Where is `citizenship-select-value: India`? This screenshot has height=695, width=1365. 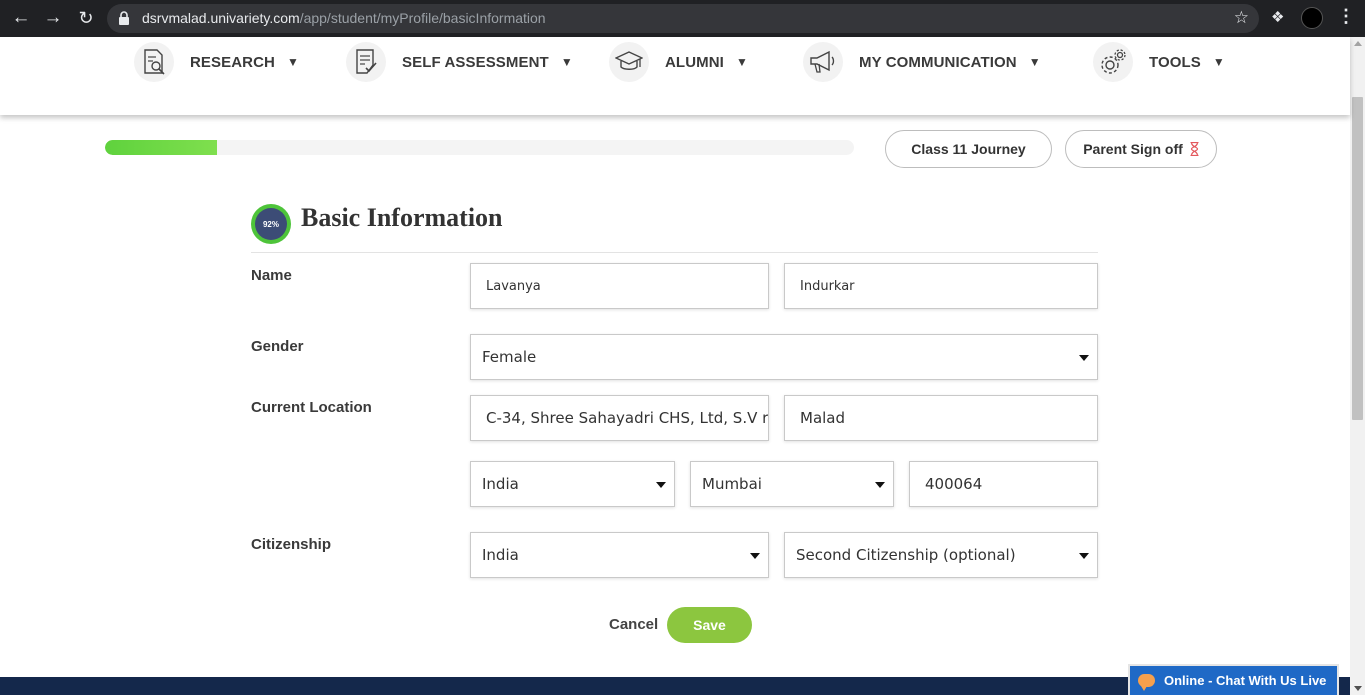
citizenship-select-value: India is located at coordinates (500, 555).